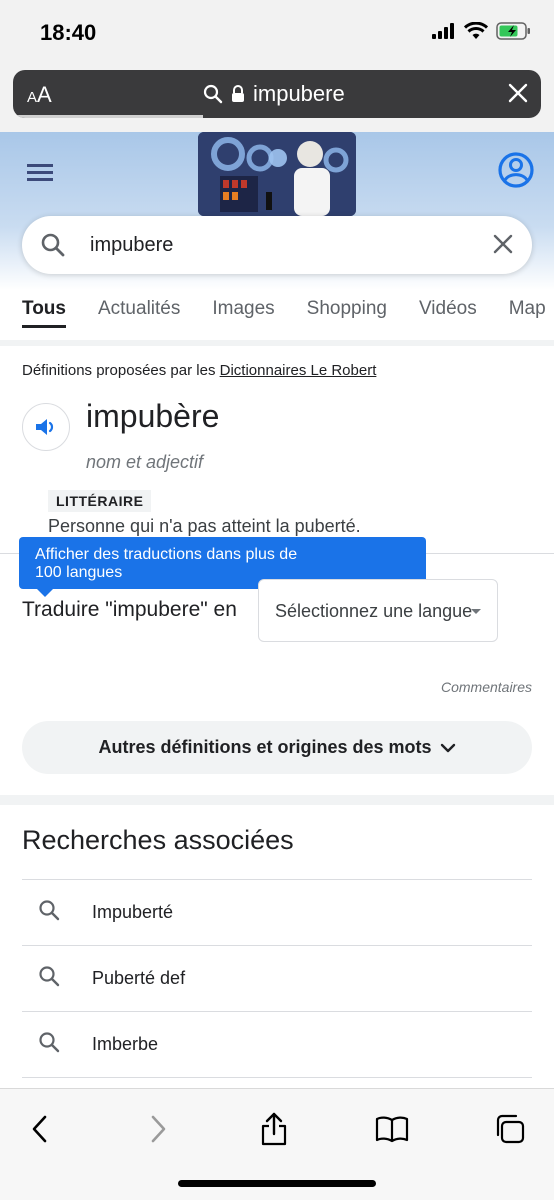 Image resolution: width=554 pixels, height=1200 pixels. What do you see at coordinates (277, 1044) in the screenshot?
I see `related-search-item: Imberbe` at bounding box center [277, 1044].